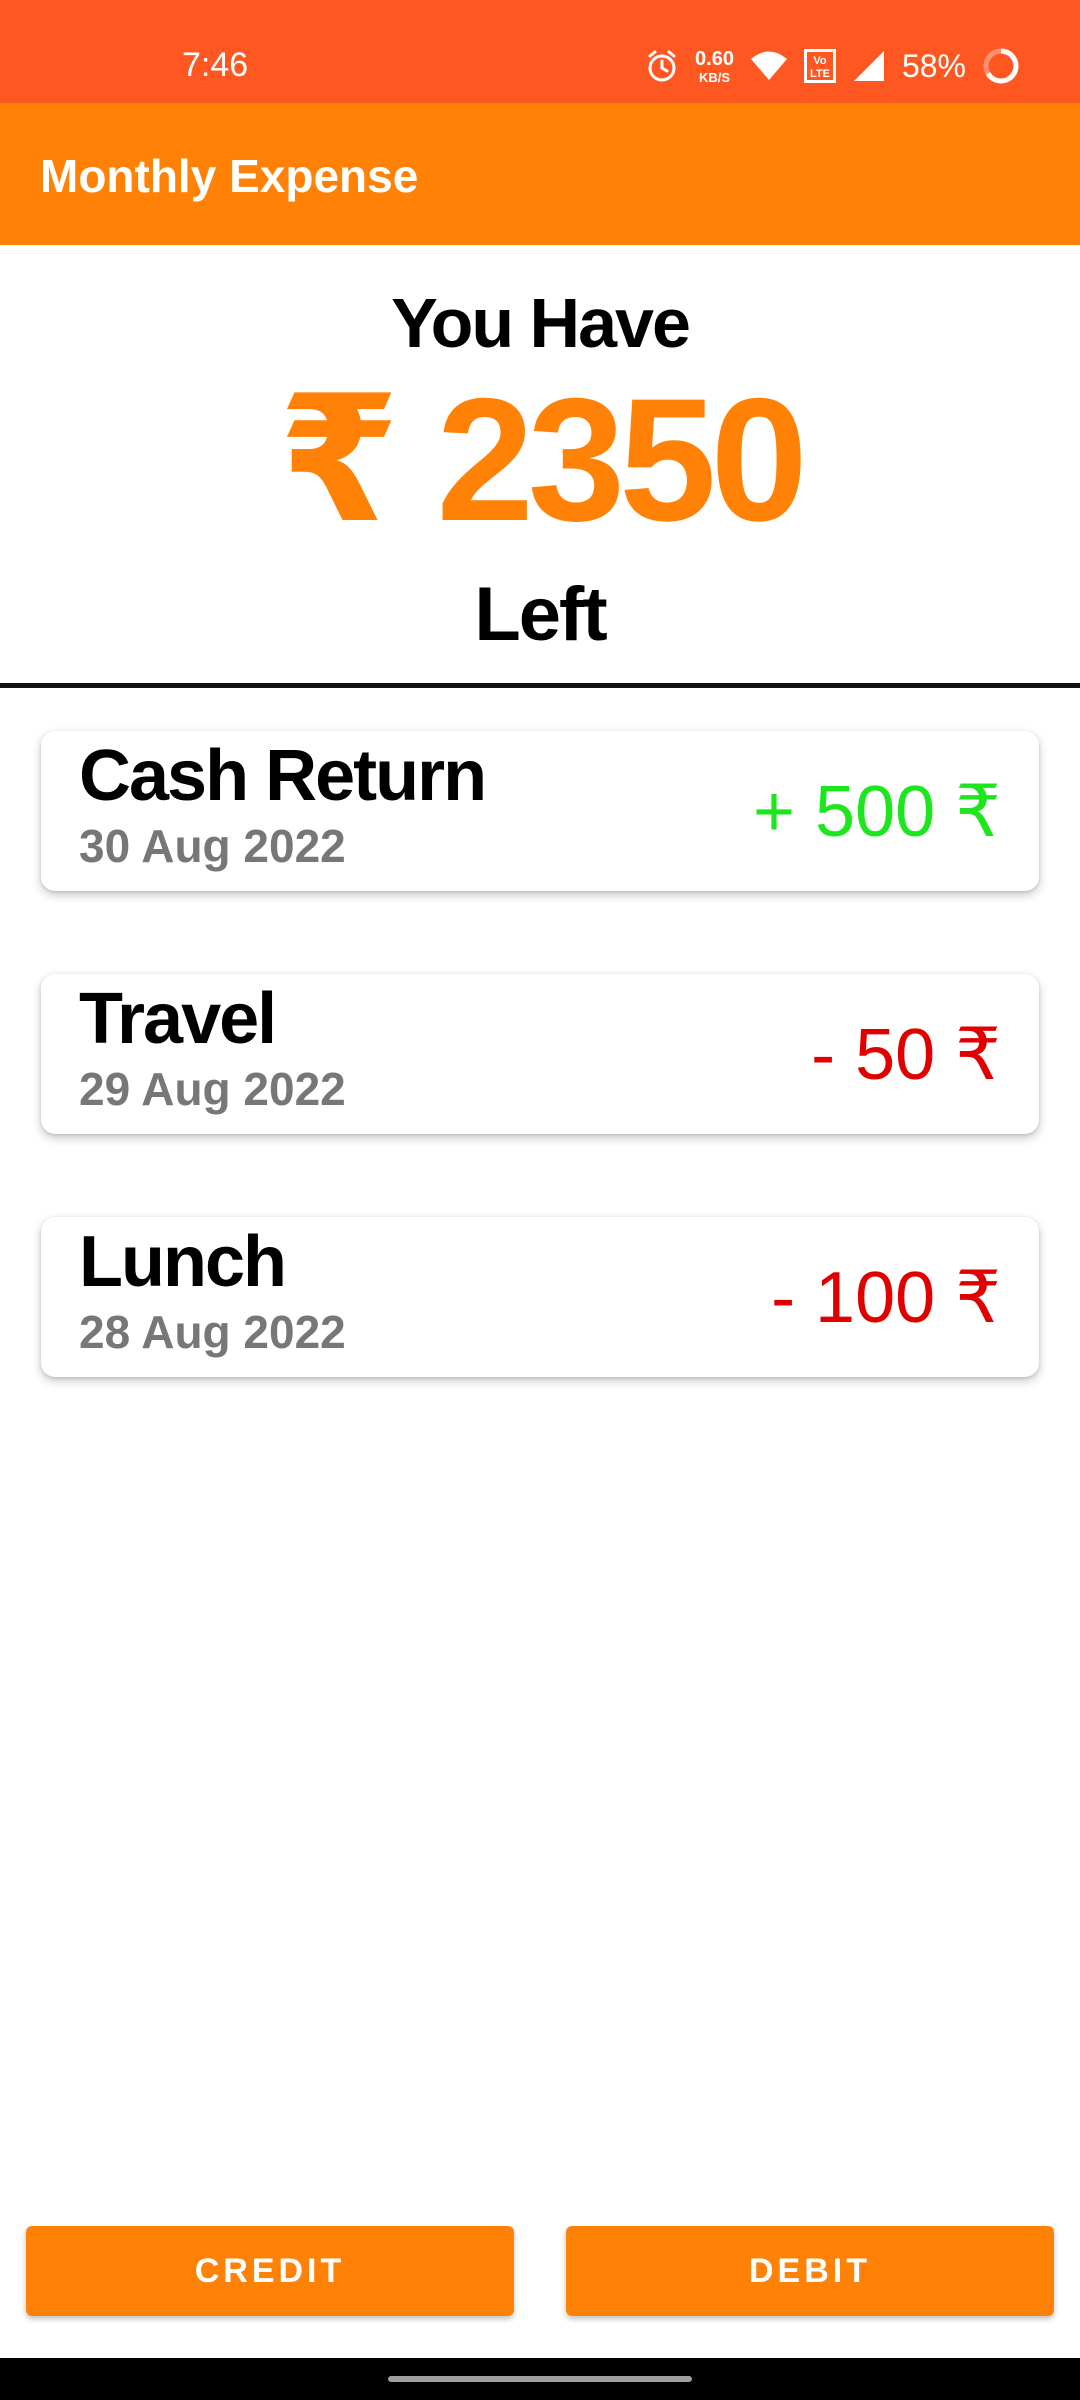 This screenshot has height=2400, width=1080. I want to click on svg-text: Vo, so click(820, 61).